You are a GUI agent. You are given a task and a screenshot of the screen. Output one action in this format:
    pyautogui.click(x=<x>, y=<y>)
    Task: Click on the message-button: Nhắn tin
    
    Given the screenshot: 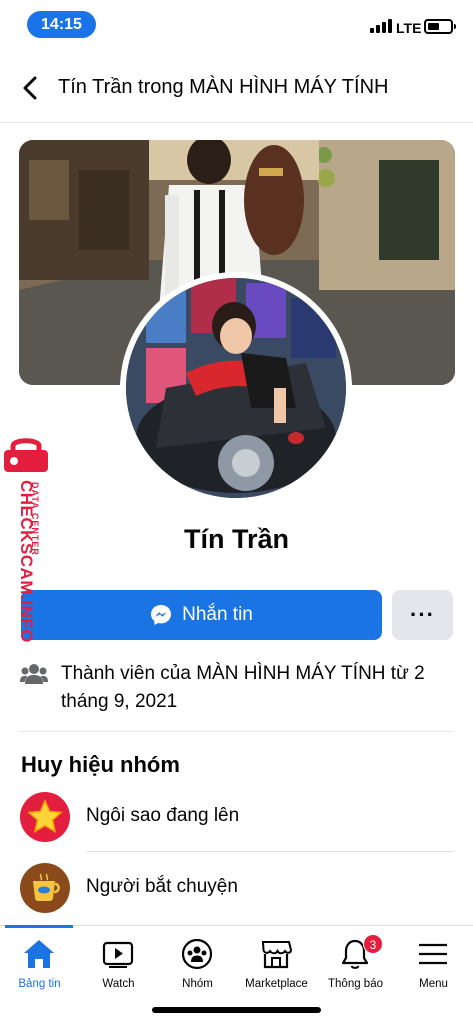 What is the action you would take?
    pyautogui.click(x=201, y=615)
    